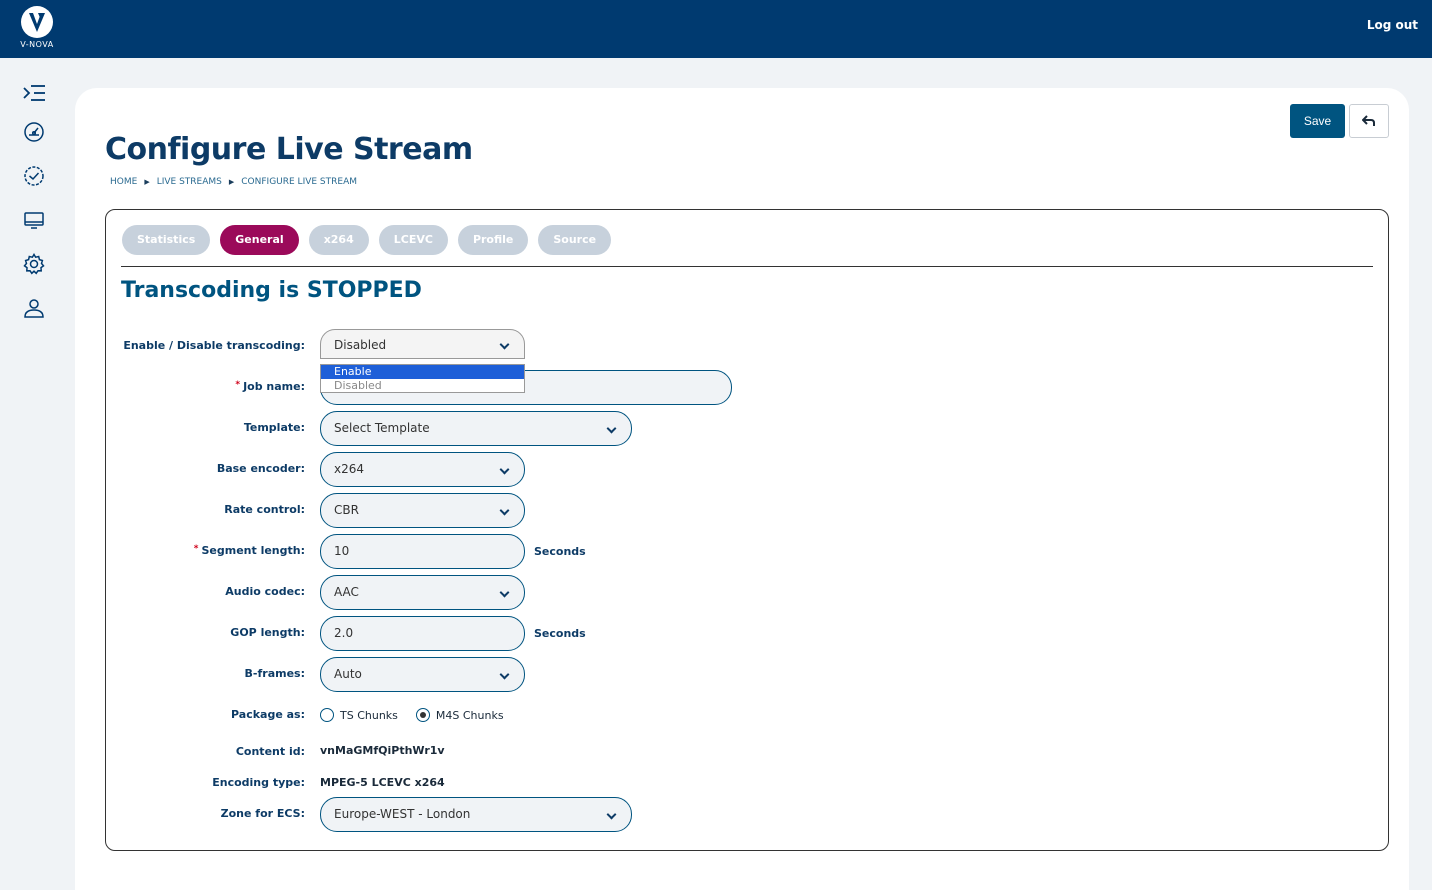  What do you see at coordinates (264, 509) in the screenshot?
I see `rate-control-label: Rate control:` at bounding box center [264, 509].